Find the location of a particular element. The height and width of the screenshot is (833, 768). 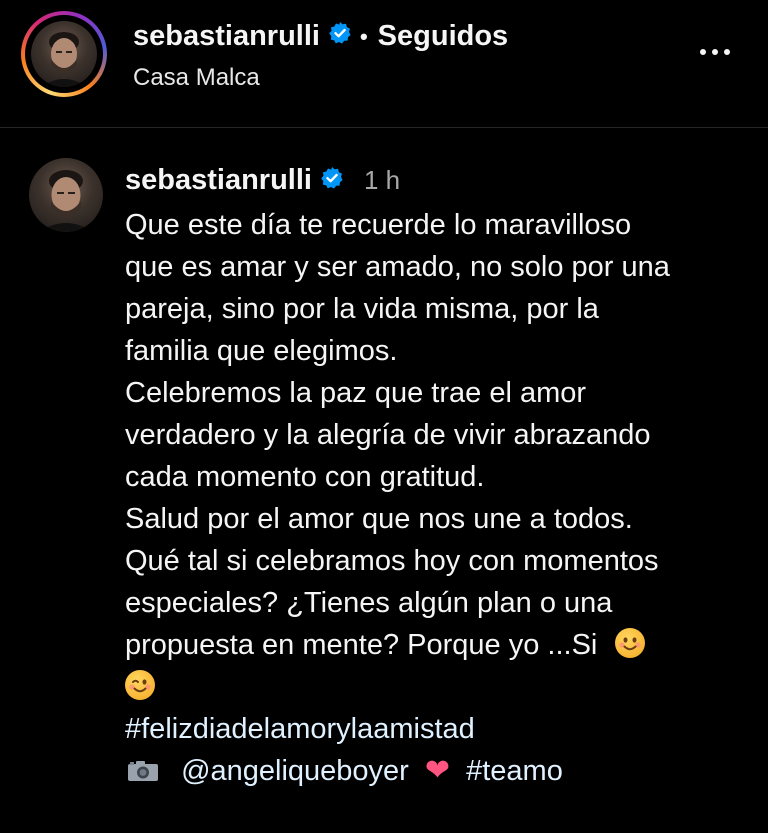

comment-header: sebastianrulli 1 h is located at coordinates (262, 180).